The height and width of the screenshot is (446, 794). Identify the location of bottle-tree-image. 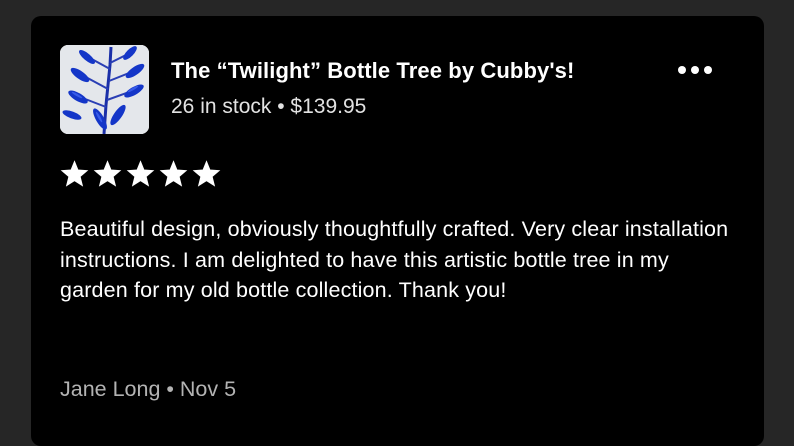
(104, 89).